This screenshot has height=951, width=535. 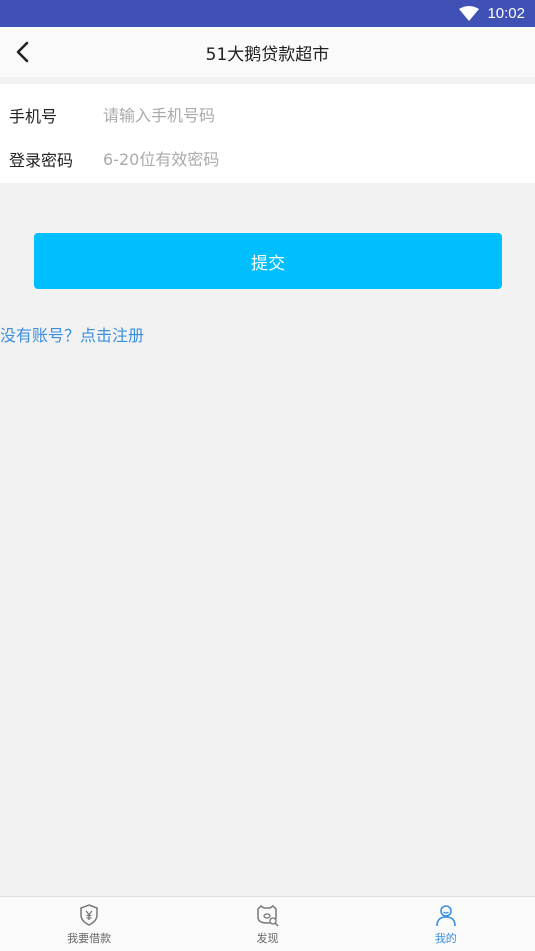 I want to click on nav-bar: 51大鹅贷款超市, so click(x=267, y=52).